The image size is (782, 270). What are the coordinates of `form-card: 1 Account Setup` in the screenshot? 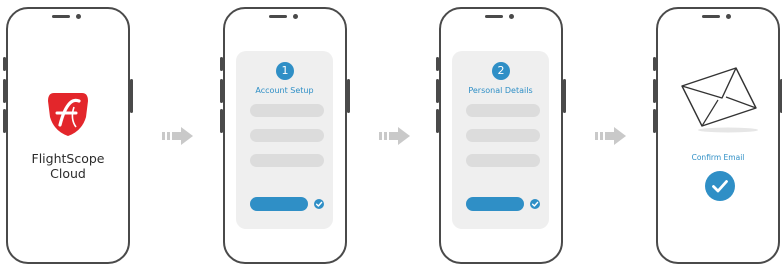 It's located at (284, 140).